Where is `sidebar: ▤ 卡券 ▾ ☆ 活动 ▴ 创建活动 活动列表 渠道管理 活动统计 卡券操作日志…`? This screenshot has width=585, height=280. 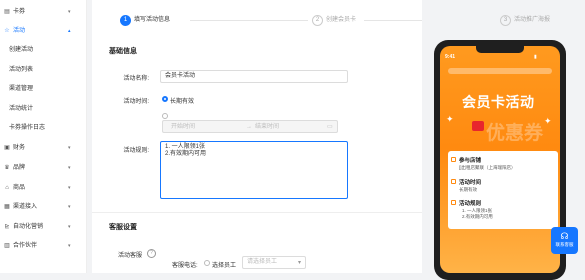 sidebar: ▤ 卡券 ▾ ☆ 活动 ▴ 创建活动 活动列表 渠道管理 活动统计 卡券操作日志… is located at coordinates (43, 136).